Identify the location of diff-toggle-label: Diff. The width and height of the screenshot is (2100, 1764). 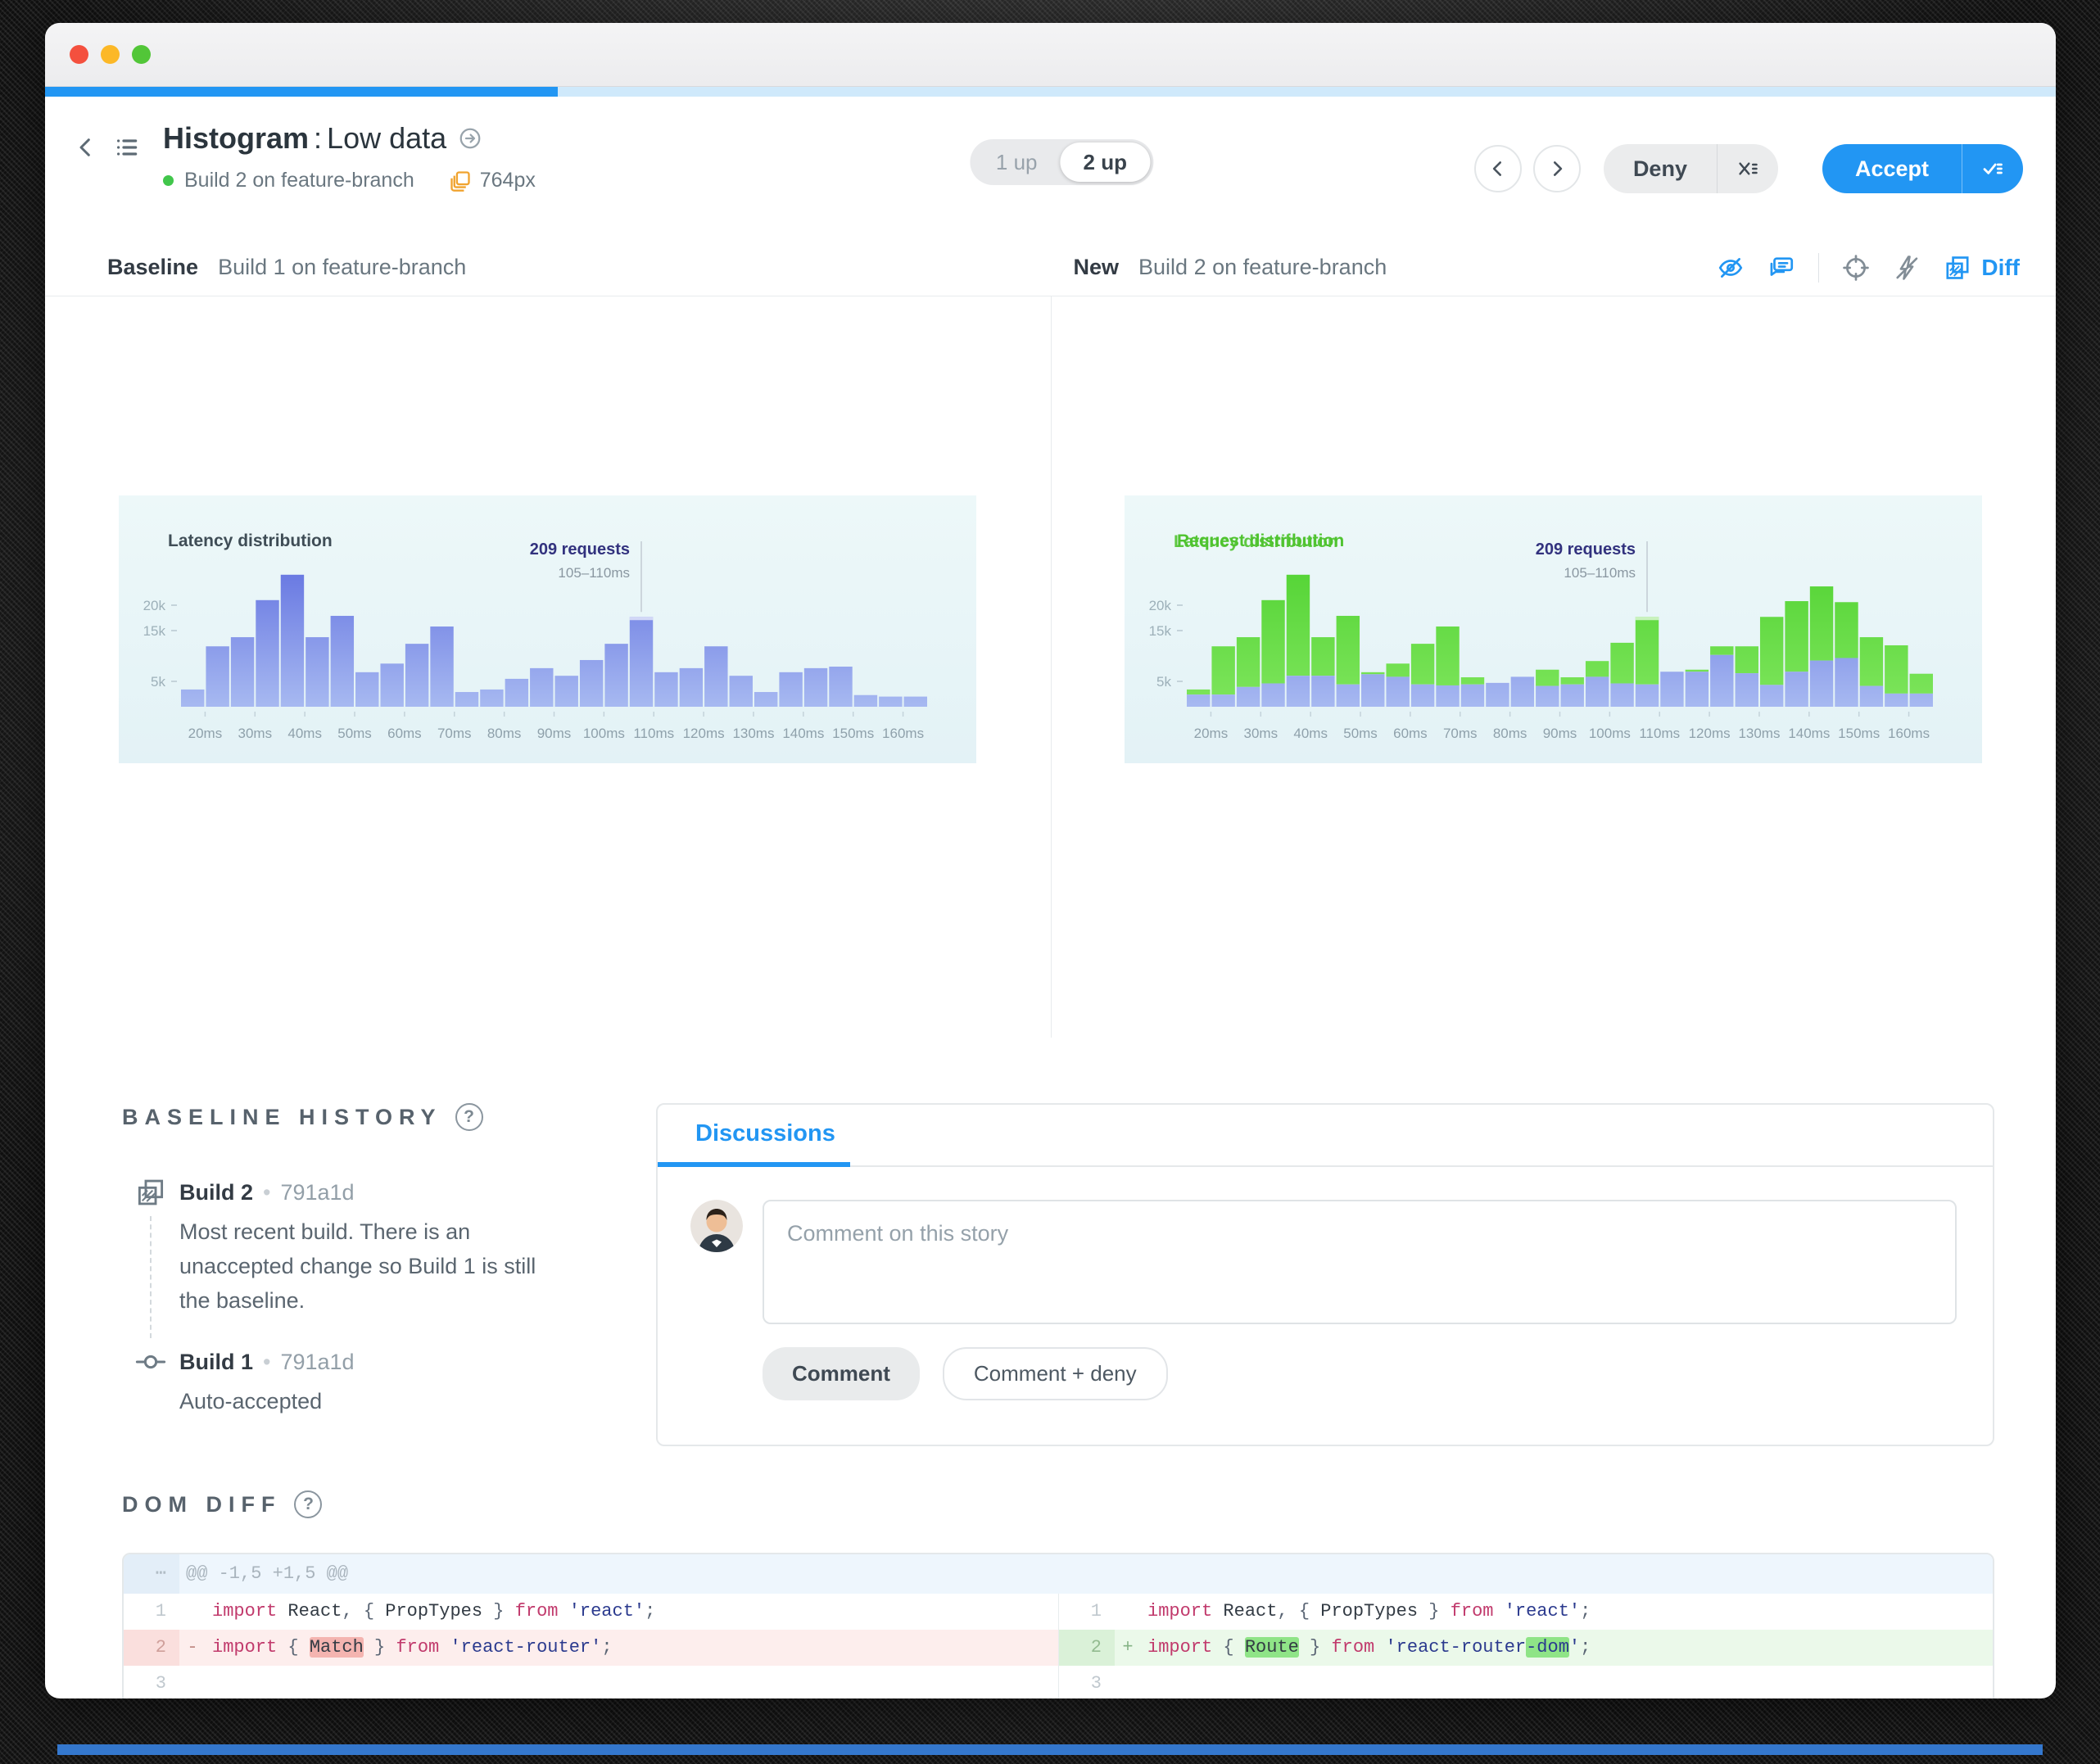
(2000, 268).